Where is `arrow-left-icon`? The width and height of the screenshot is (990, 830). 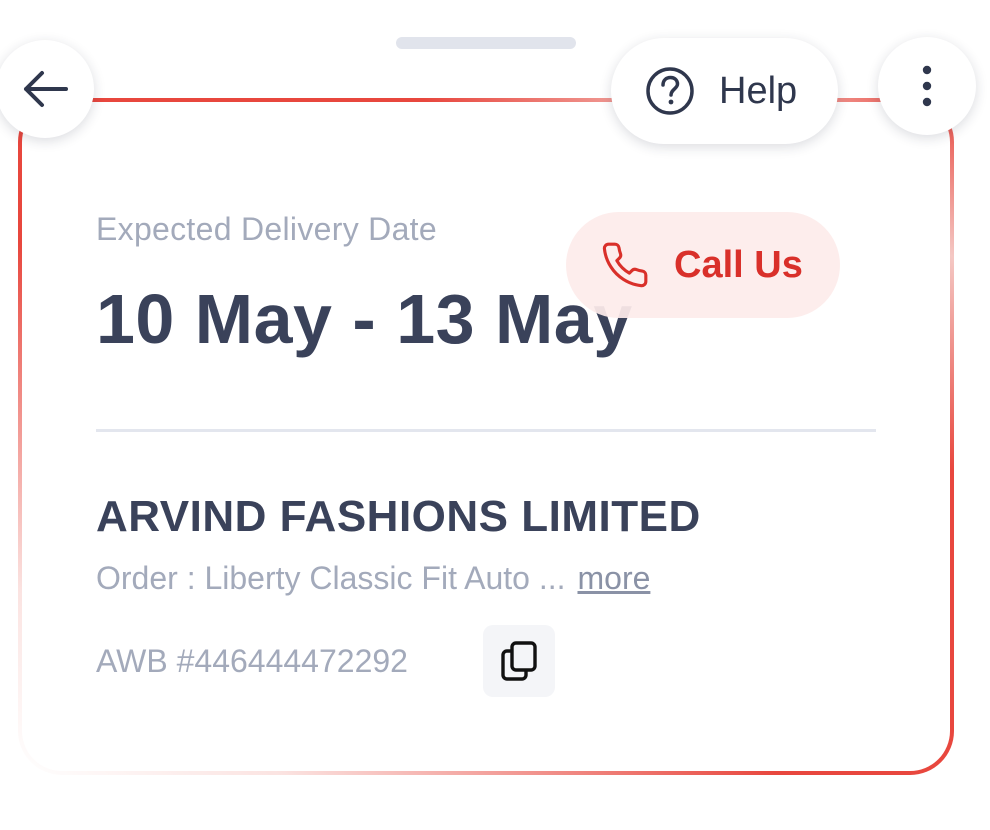
arrow-left-icon is located at coordinates (45, 89).